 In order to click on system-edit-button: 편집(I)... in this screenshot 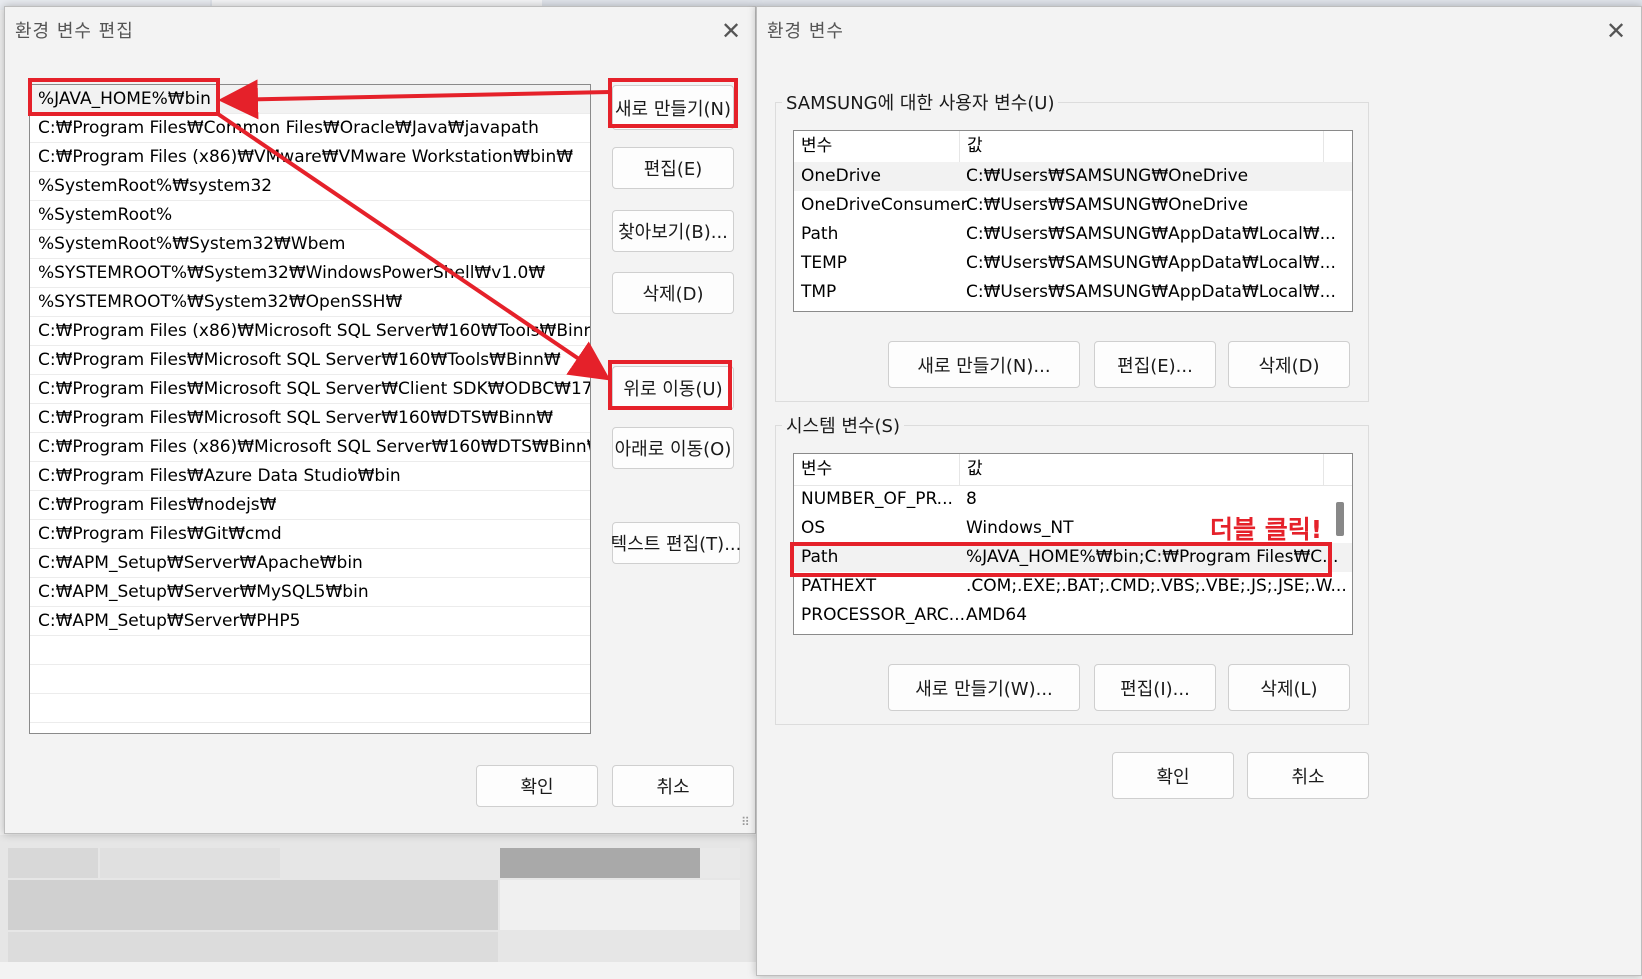, I will do `click(1155, 687)`.